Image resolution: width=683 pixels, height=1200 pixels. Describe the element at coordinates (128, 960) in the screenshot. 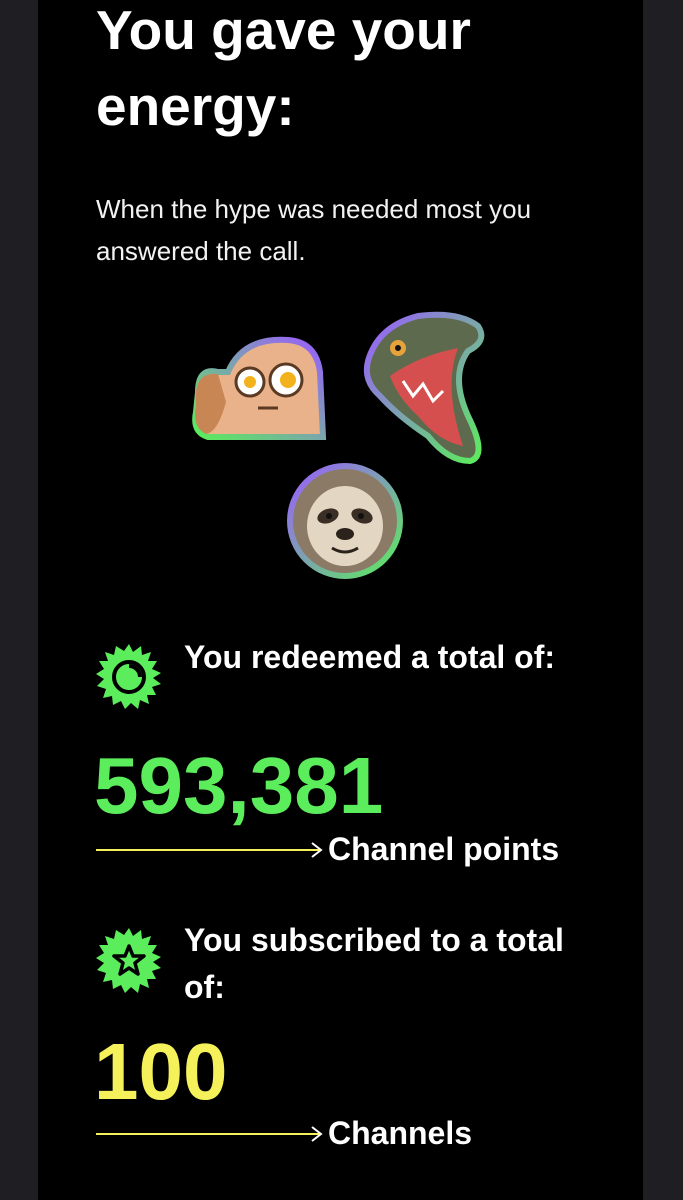

I see `star-icon` at that location.